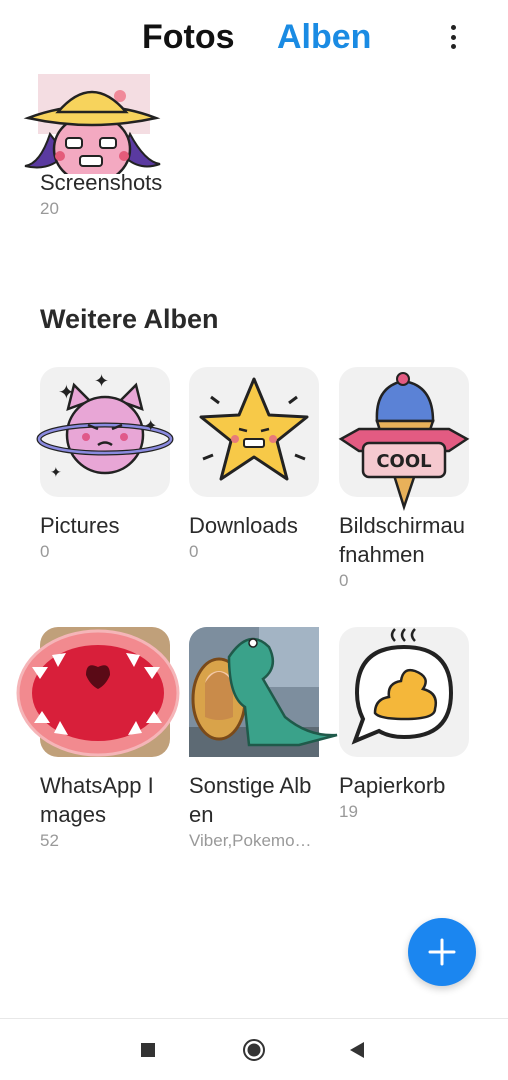  Describe the element at coordinates (402, 540) in the screenshot. I see `album-name: Bildschirmaufnahmen` at that location.